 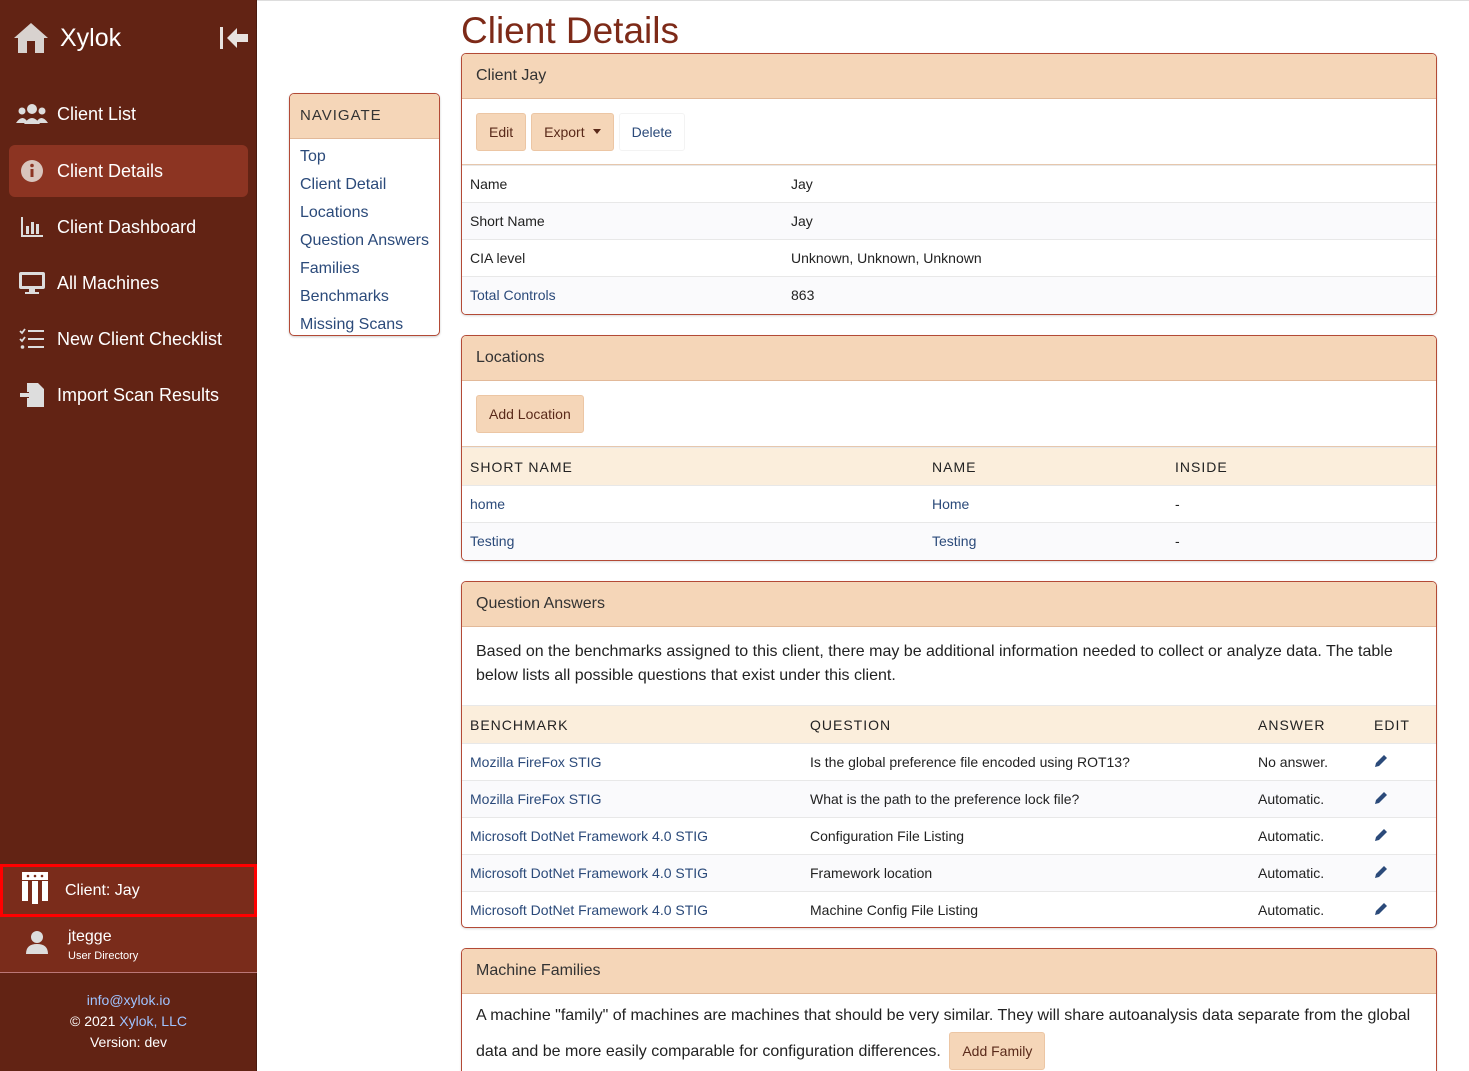 I want to click on nav-link-benchmarks: Benchmarks, so click(x=364, y=297).